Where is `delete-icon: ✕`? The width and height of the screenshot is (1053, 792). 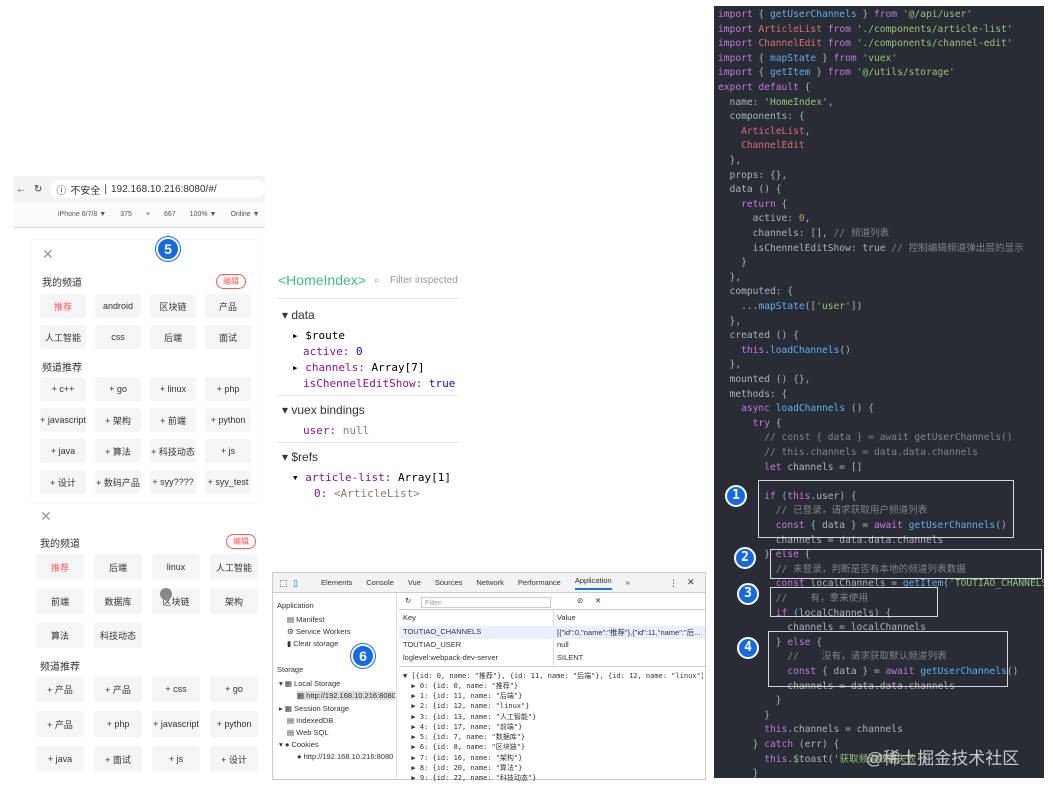 delete-icon: ✕ is located at coordinates (598, 600).